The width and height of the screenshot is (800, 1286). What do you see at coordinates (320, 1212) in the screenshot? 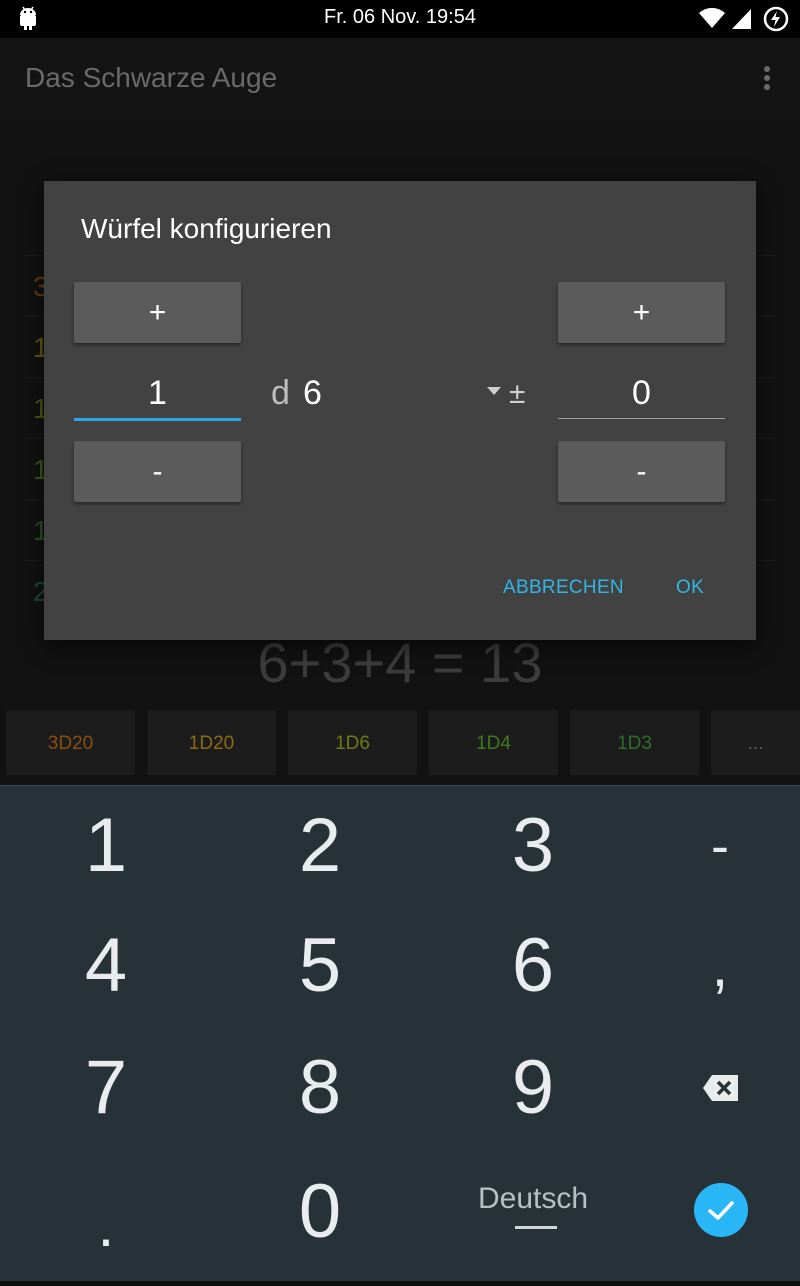
I see `key-0: 0` at bounding box center [320, 1212].